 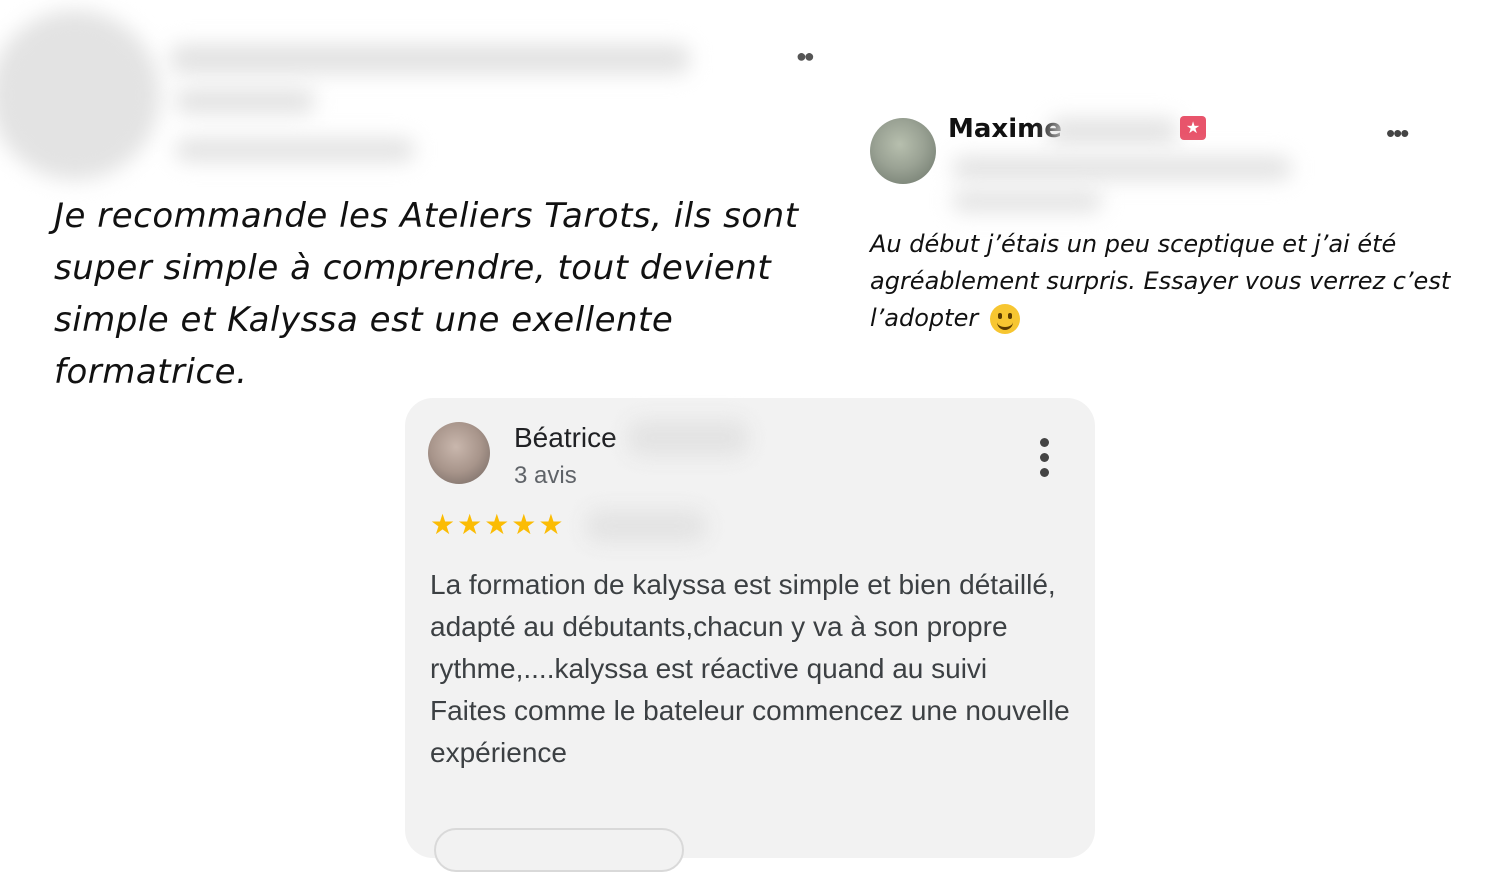 What do you see at coordinates (498, 524) in the screenshot?
I see `star-rating: ★★★★★` at bounding box center [498, 524].